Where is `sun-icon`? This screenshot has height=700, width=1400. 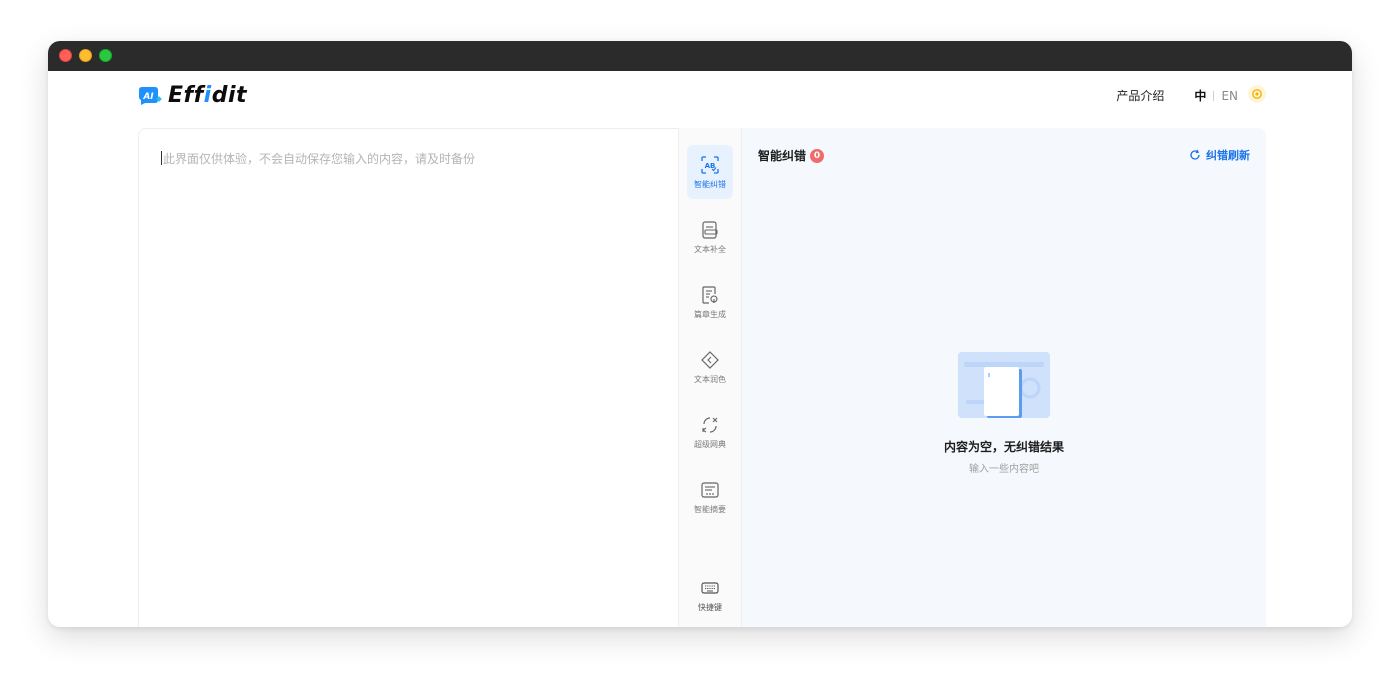
sun-icon is located at coordinates (1257, 94).